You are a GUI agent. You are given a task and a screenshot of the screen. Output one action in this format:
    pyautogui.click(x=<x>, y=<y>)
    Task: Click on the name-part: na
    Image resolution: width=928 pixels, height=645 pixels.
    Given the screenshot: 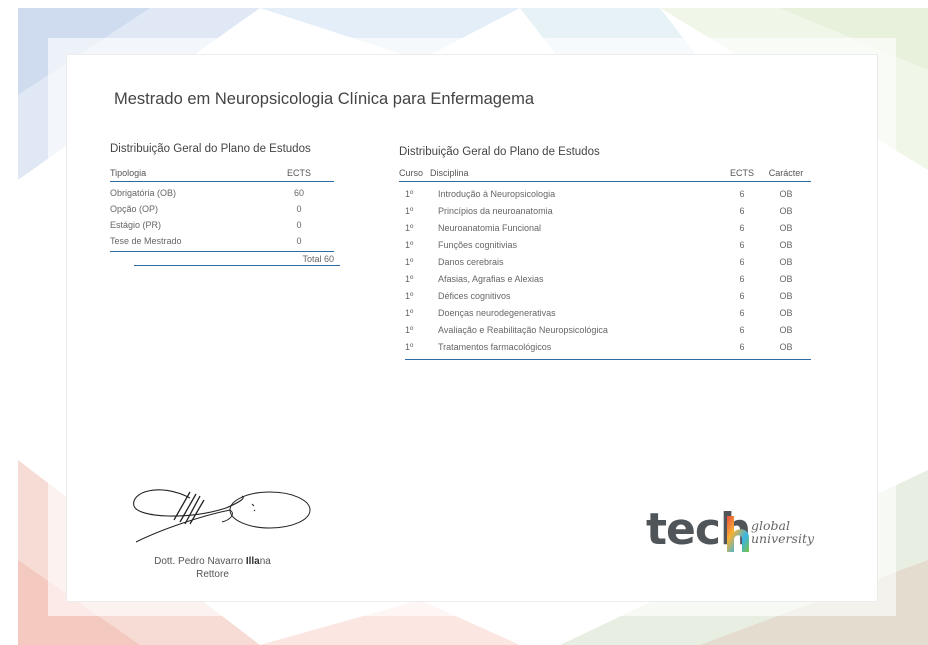 What is the action you would take?
    pyautogui.click(x=265, y=561)
    